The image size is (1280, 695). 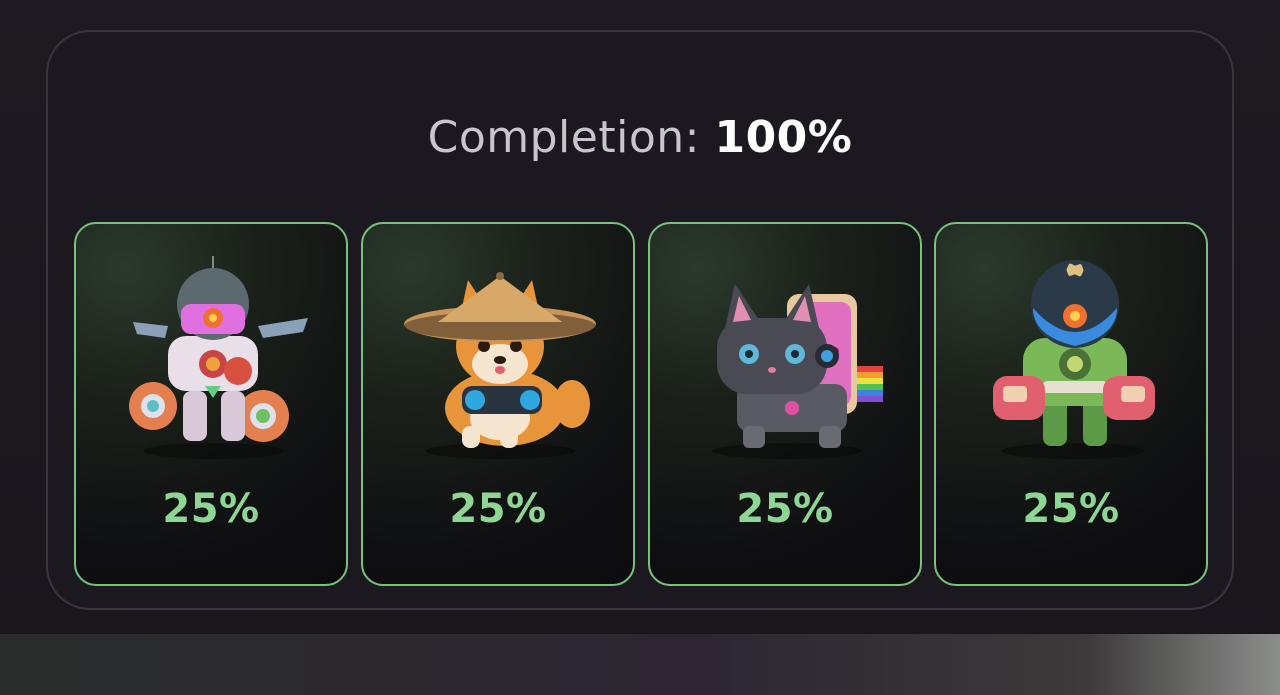 I want to click on nft-card-nyan-robot-cat: 25%, so click(x=785, y=404).